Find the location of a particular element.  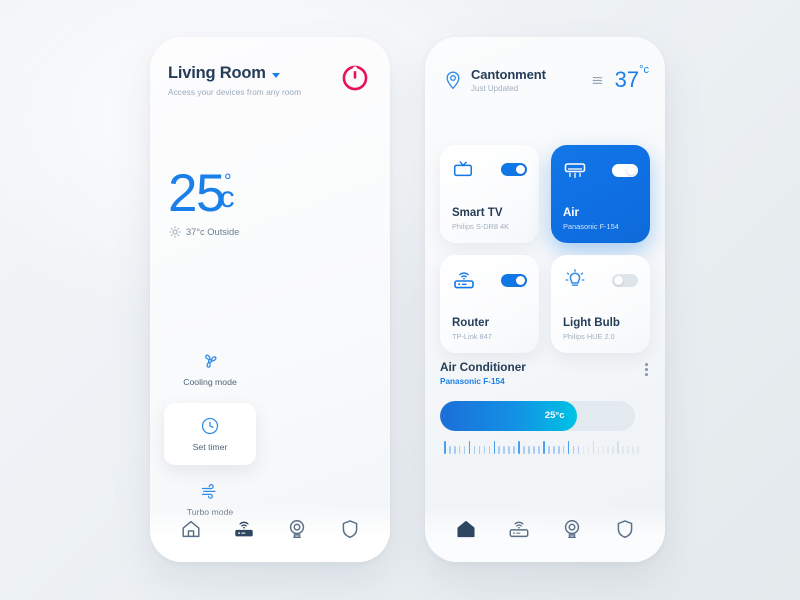

device-card-air: Air Panasonic F-154 is located at coordinates (600, 194).